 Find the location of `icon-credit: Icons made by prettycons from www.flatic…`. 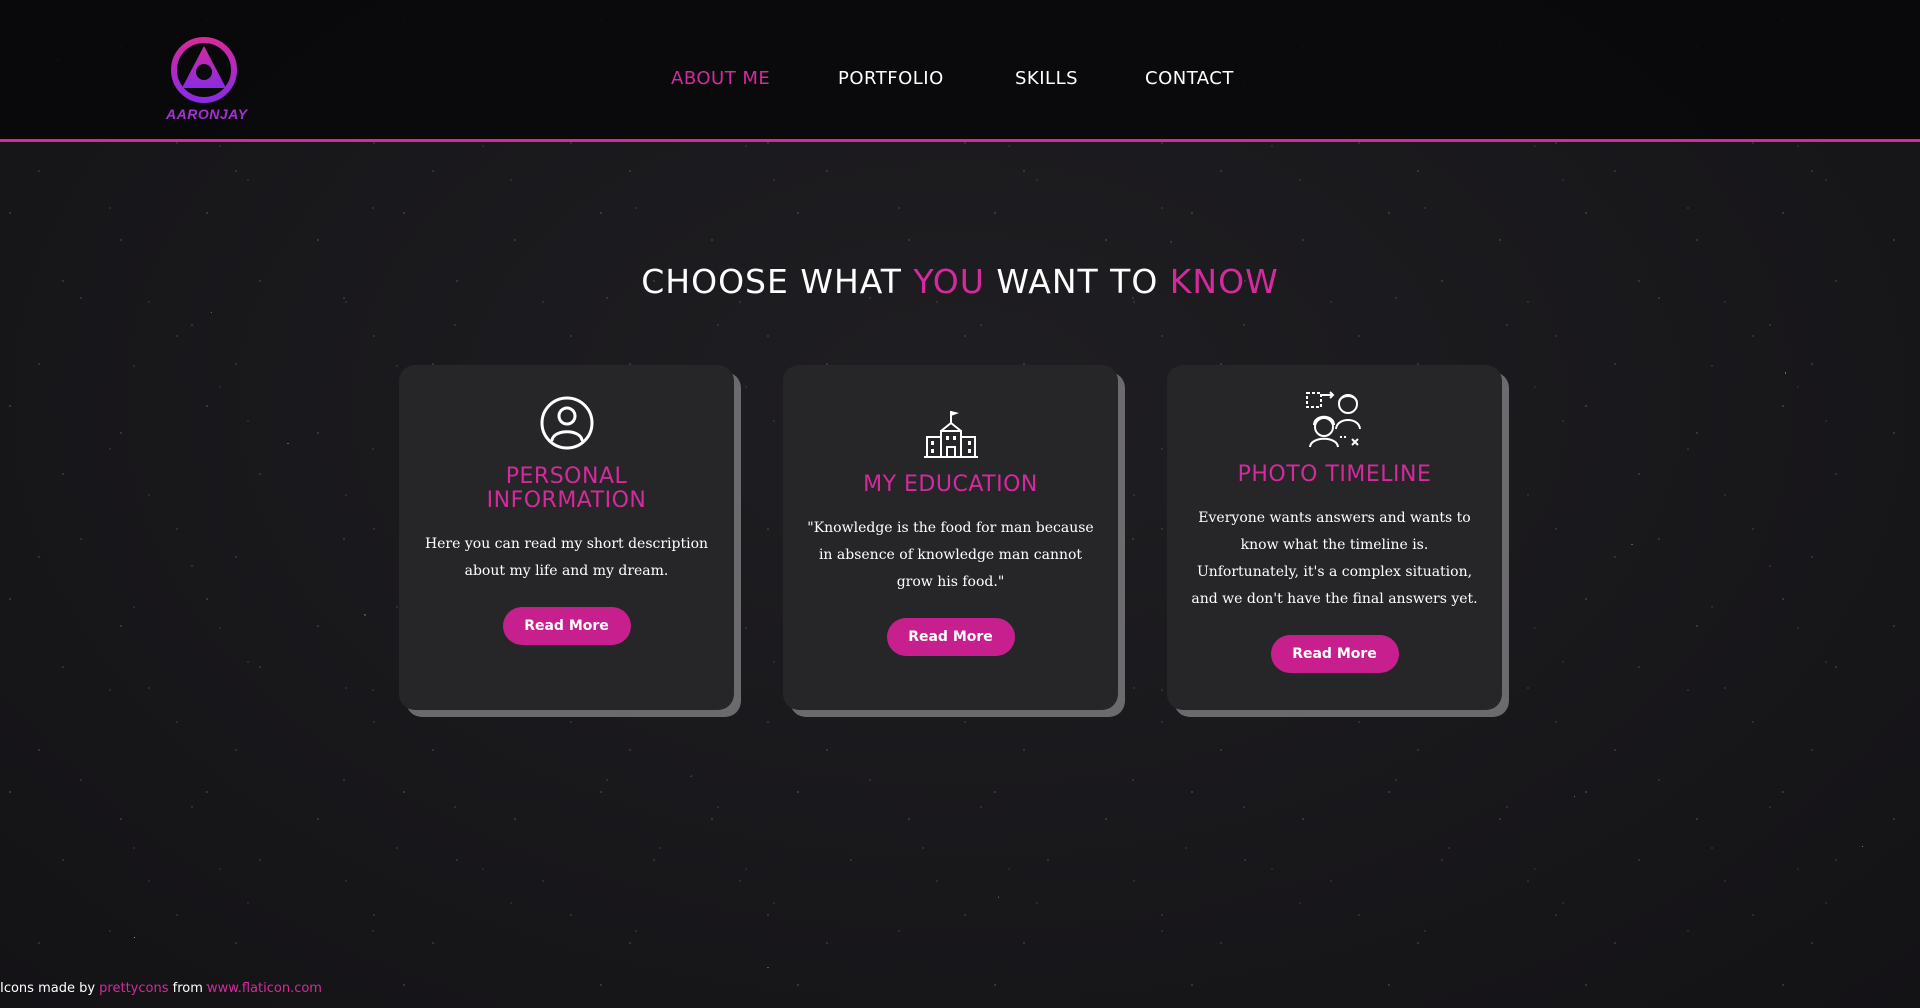

icon-credit: Icons made by prettycons from www.flatic… is located at coordinates (161, 988).